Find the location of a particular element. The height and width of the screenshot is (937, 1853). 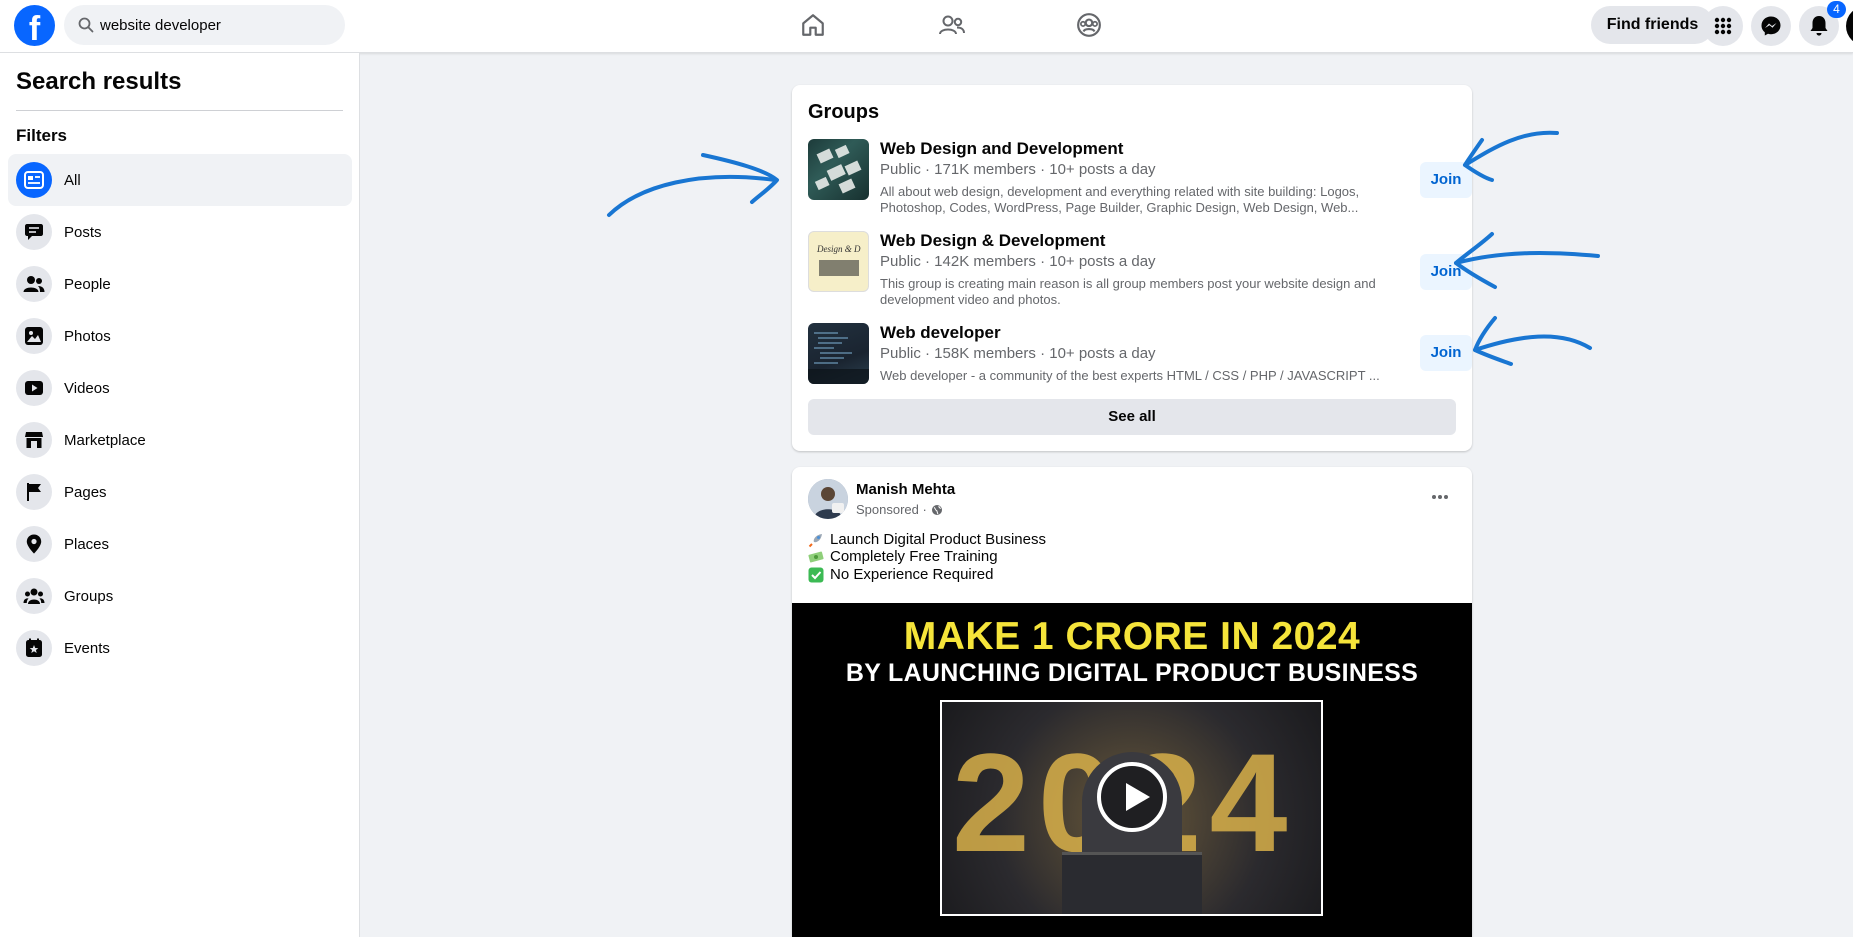

notification-count-badge: 4 is located at coordinates (1836, 9).